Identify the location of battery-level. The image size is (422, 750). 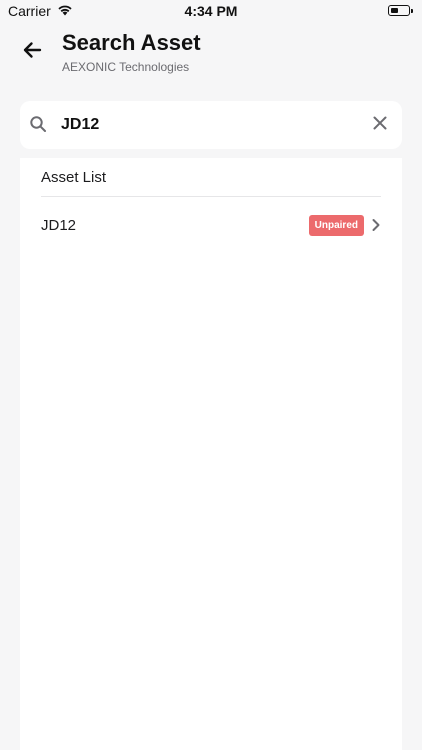
(394, 10).